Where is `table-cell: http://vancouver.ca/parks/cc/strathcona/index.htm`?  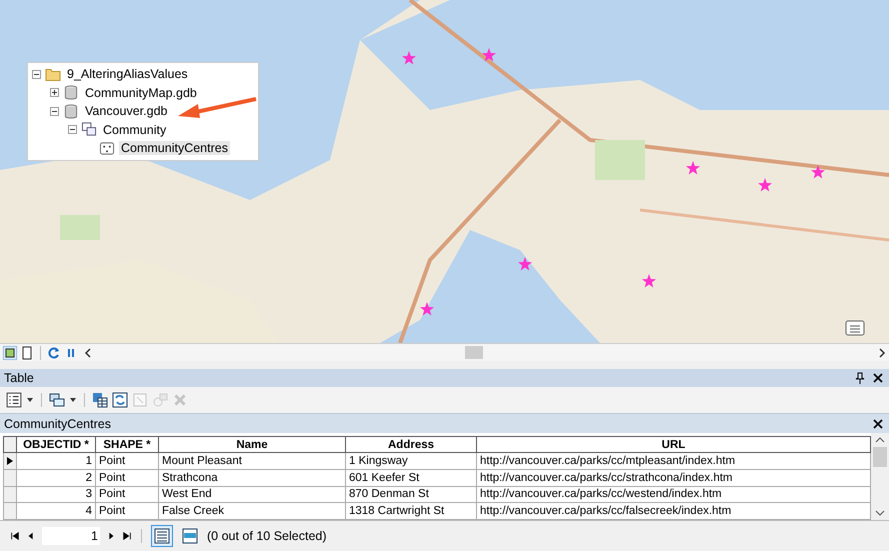
table-cell: http://vancouver.ca/parks/cc/strathcona/index.htm is located at coordinates (673, 477).